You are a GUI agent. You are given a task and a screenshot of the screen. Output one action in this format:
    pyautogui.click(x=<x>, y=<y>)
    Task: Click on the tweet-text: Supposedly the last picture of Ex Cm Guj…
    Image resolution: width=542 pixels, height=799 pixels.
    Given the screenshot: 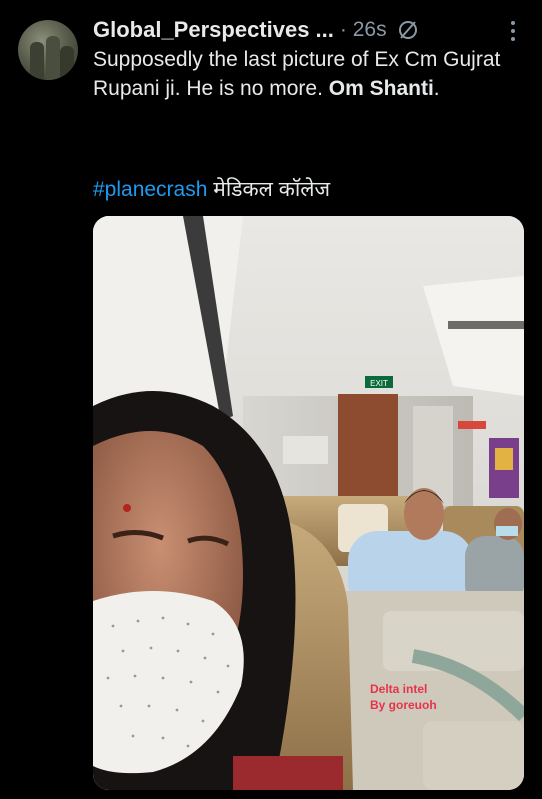 What is the action you would take?
    pyautogui.click(x=308, y=74)
    